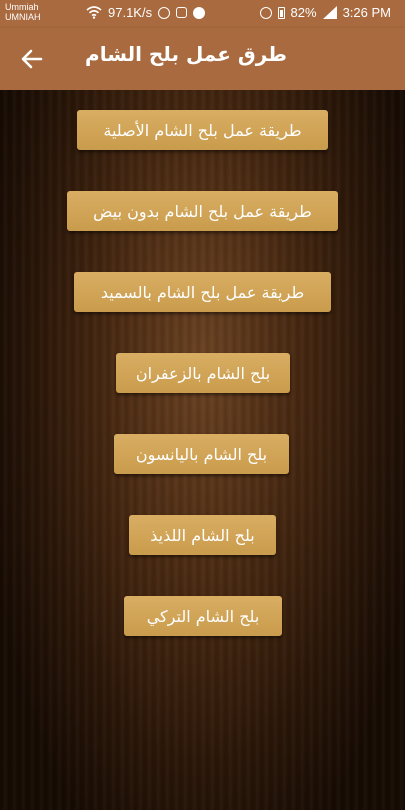  What do you see at coordinates (130, 12) in the screenshot?
I see `network-speed: 97.1K/s` at bounding box center [130, 12].